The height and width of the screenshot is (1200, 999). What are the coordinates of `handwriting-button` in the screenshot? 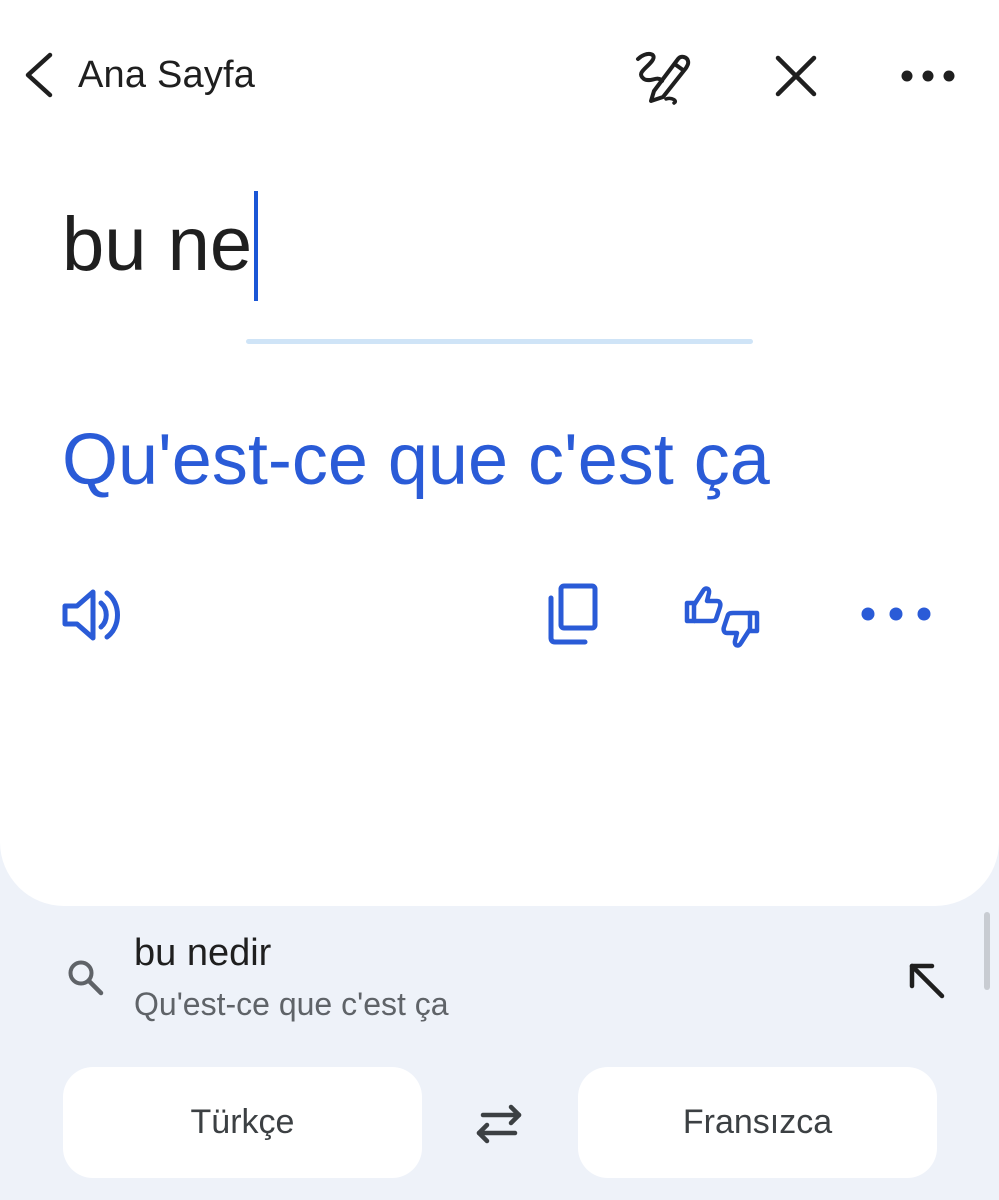 It's located at (663, 76).